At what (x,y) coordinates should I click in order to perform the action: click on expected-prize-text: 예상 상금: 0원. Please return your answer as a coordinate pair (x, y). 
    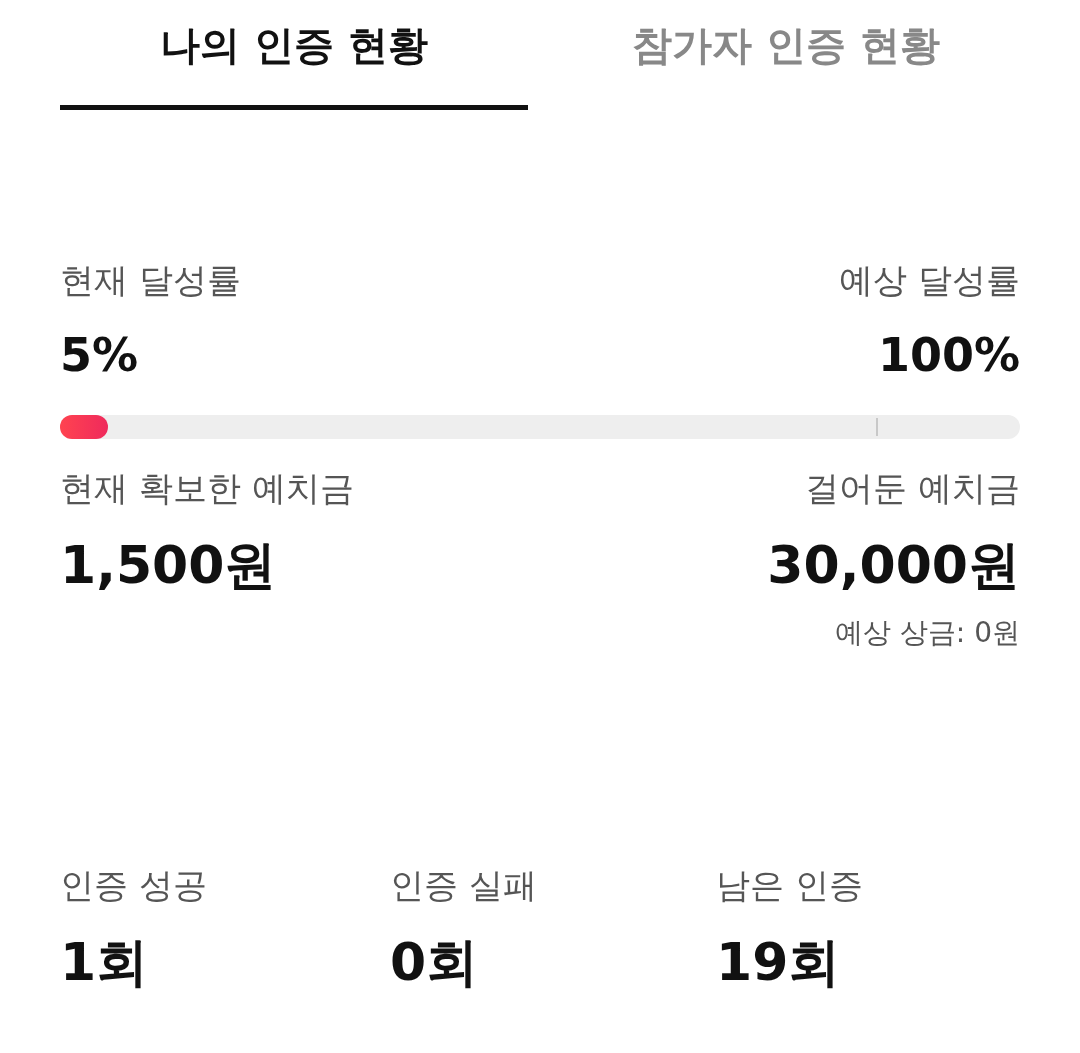
    Looking at the image, I should click on (927, 633).